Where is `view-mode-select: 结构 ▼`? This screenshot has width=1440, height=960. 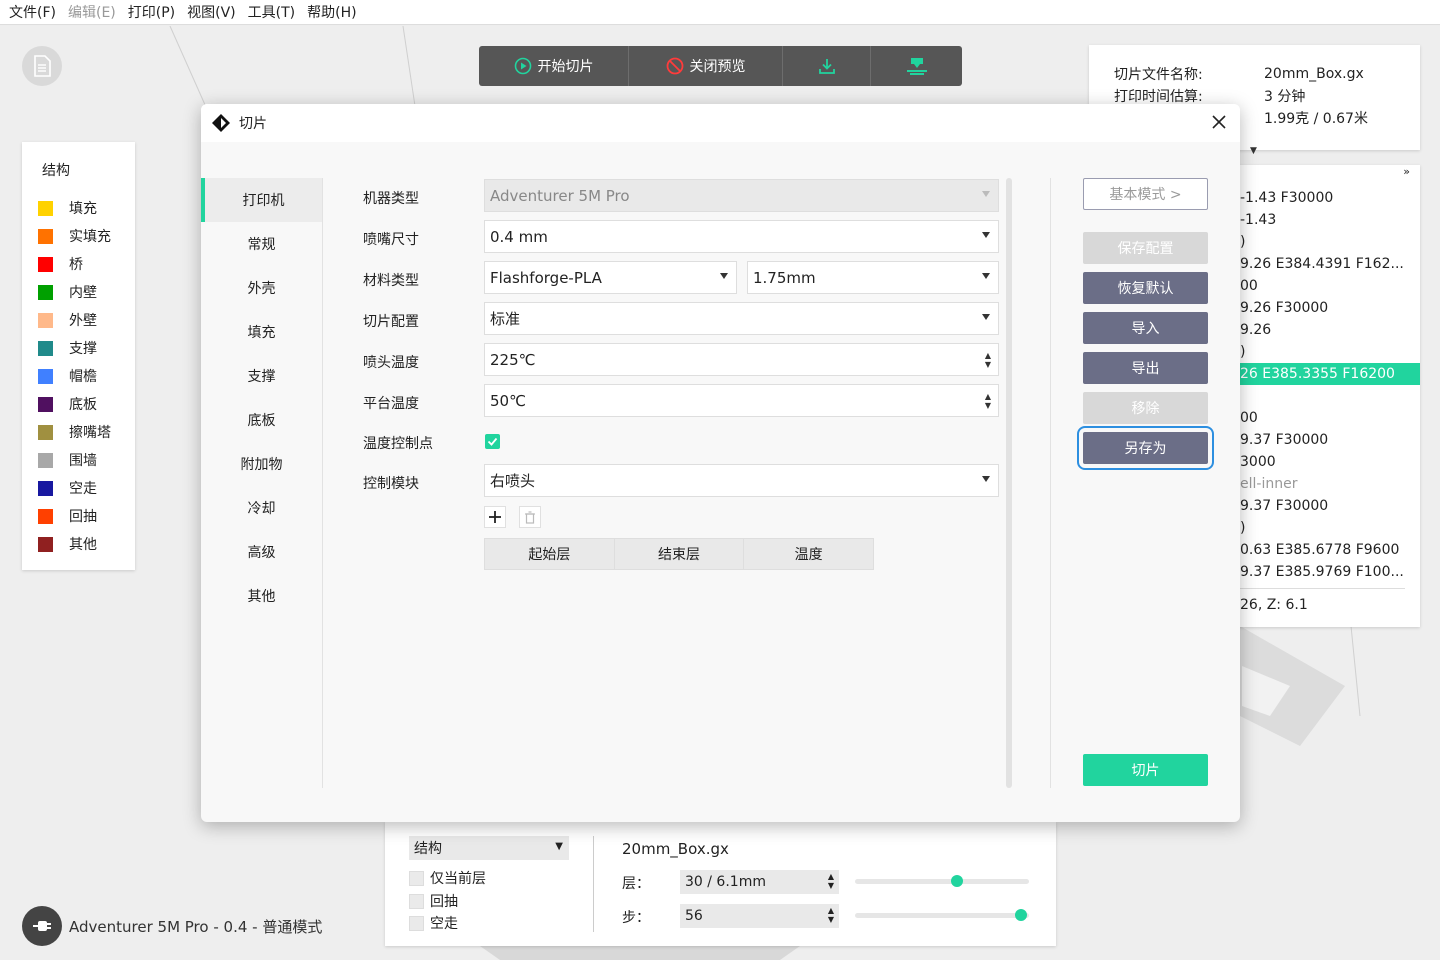
view-mode-select: 结构 ▼ is located at coordinates (489, 848).